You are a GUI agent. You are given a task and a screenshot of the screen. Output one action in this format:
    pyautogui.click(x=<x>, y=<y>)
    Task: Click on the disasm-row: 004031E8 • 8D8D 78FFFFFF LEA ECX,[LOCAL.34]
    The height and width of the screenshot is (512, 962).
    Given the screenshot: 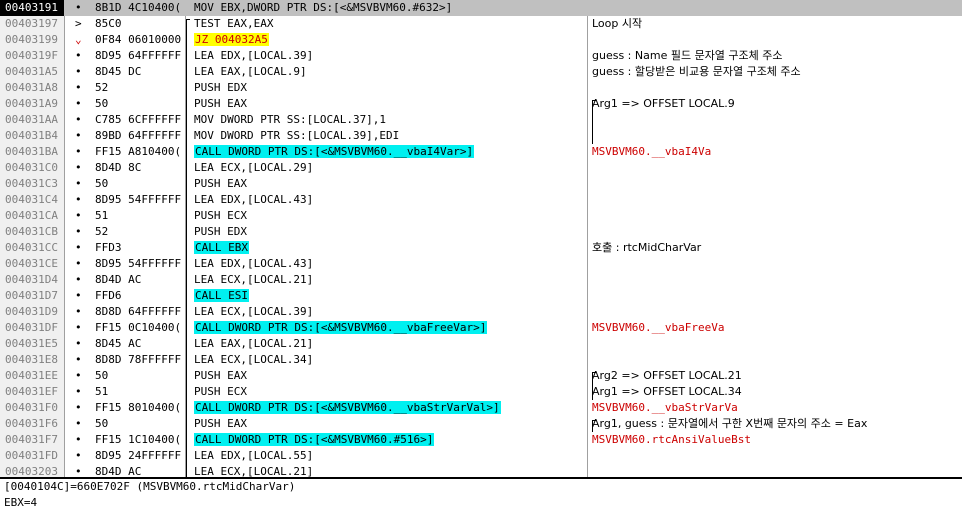 What is the action you would take?
    pyautogui.click(x=481, y=360)
    